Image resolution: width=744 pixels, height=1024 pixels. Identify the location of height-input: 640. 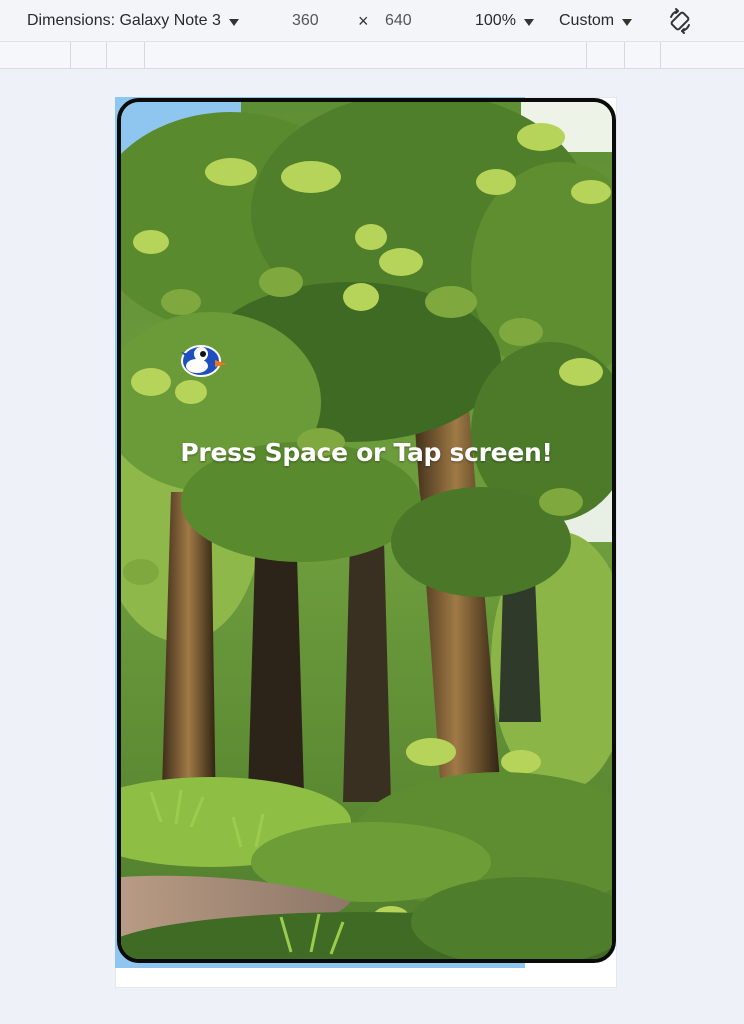
(398, 21).